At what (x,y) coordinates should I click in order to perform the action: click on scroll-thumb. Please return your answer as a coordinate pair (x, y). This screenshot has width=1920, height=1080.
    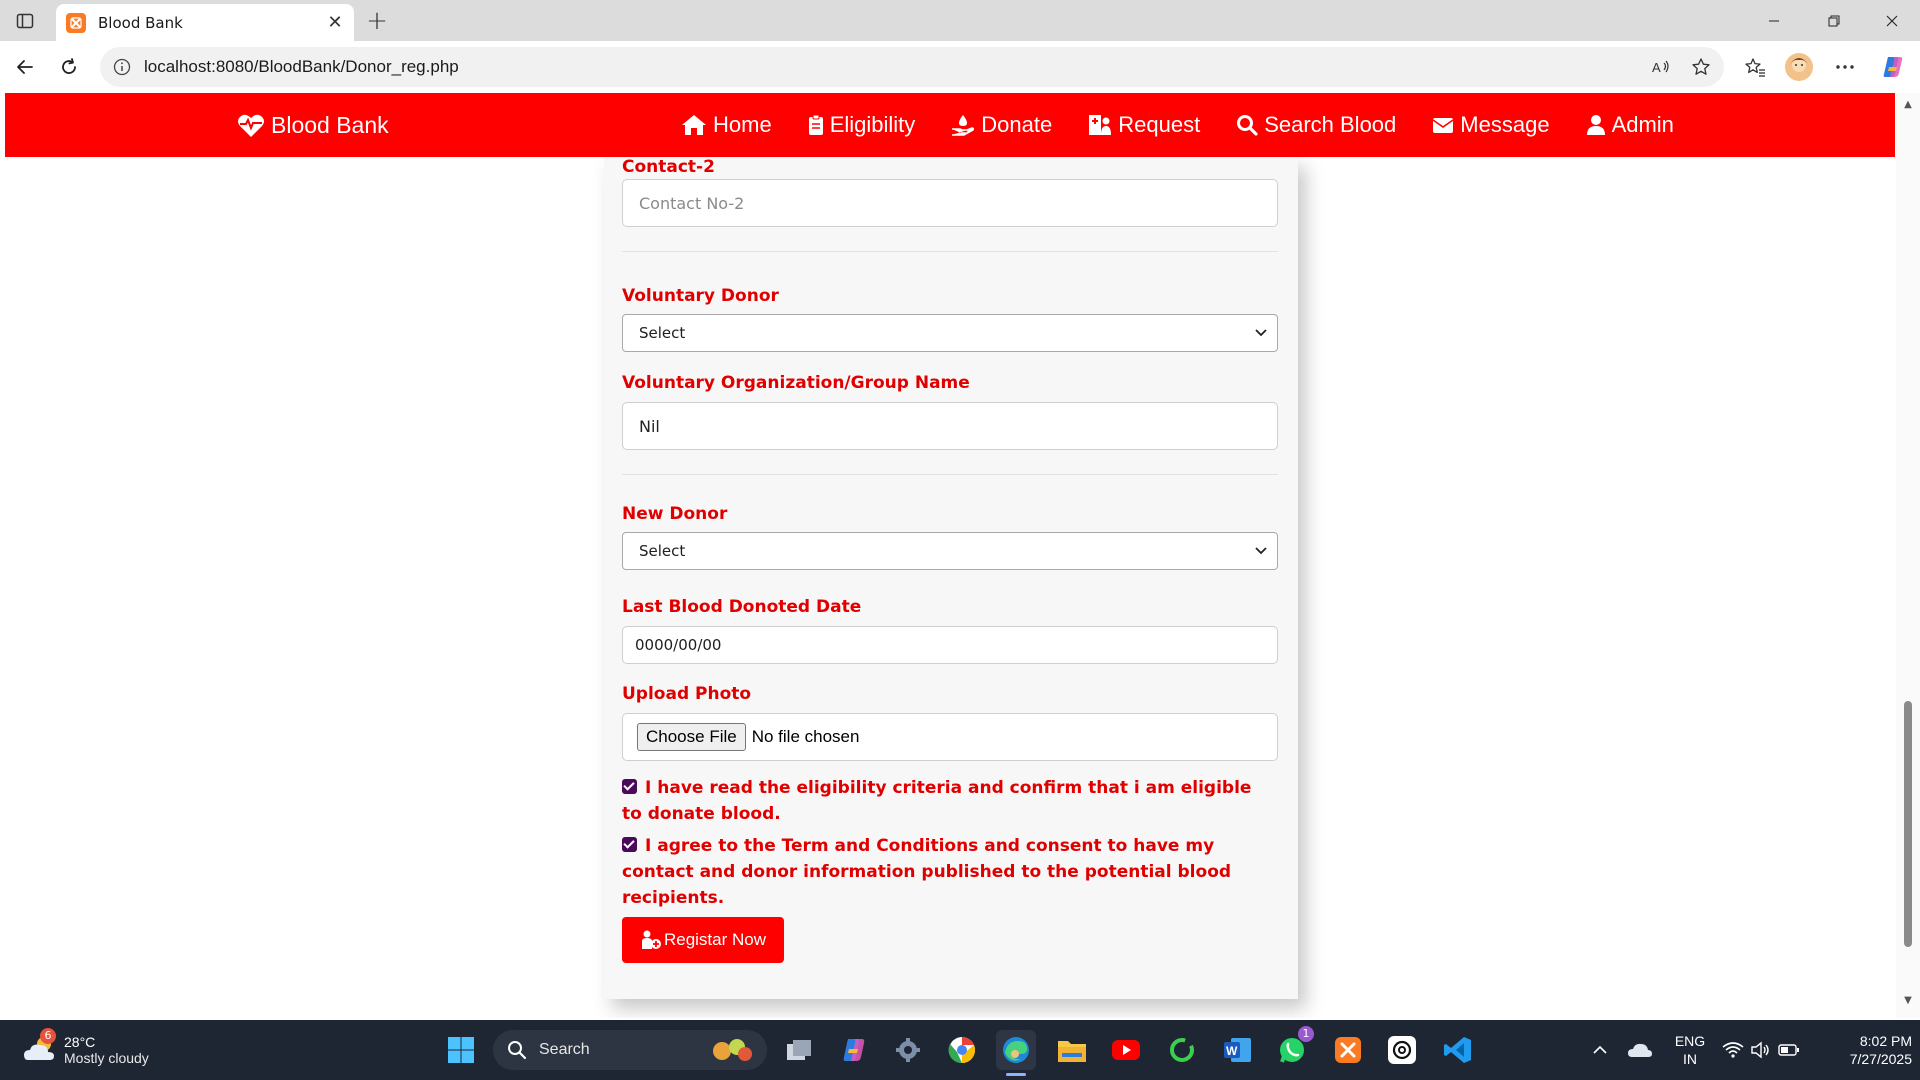
    Looking at the image, I should click on (1908, 824).